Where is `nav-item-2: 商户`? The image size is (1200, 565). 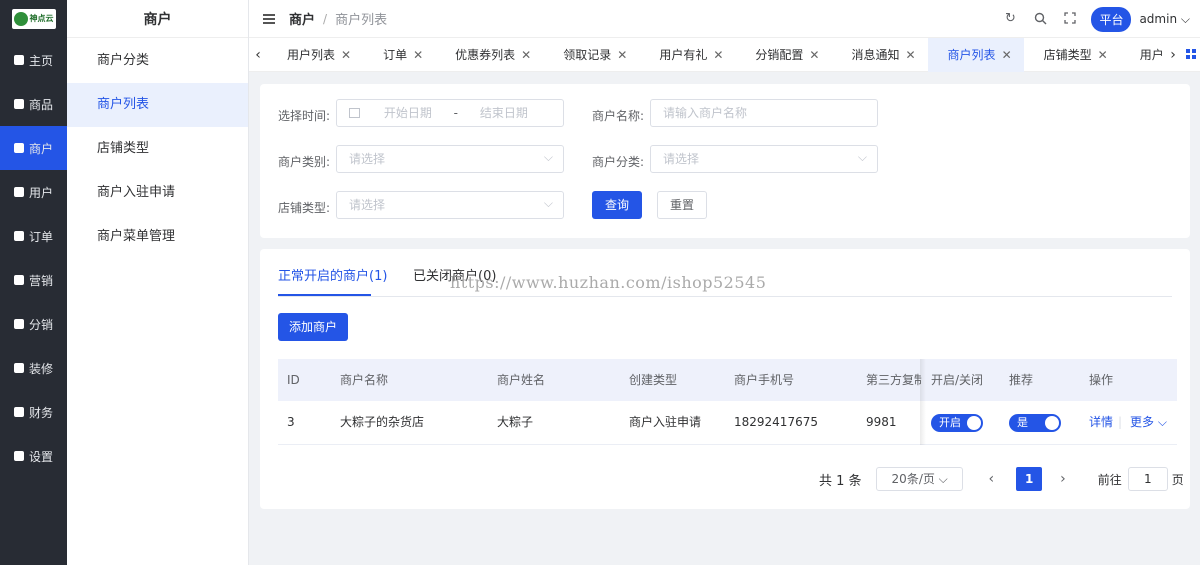 nav-item-2: 商户 is located at coordinates (33, 148).